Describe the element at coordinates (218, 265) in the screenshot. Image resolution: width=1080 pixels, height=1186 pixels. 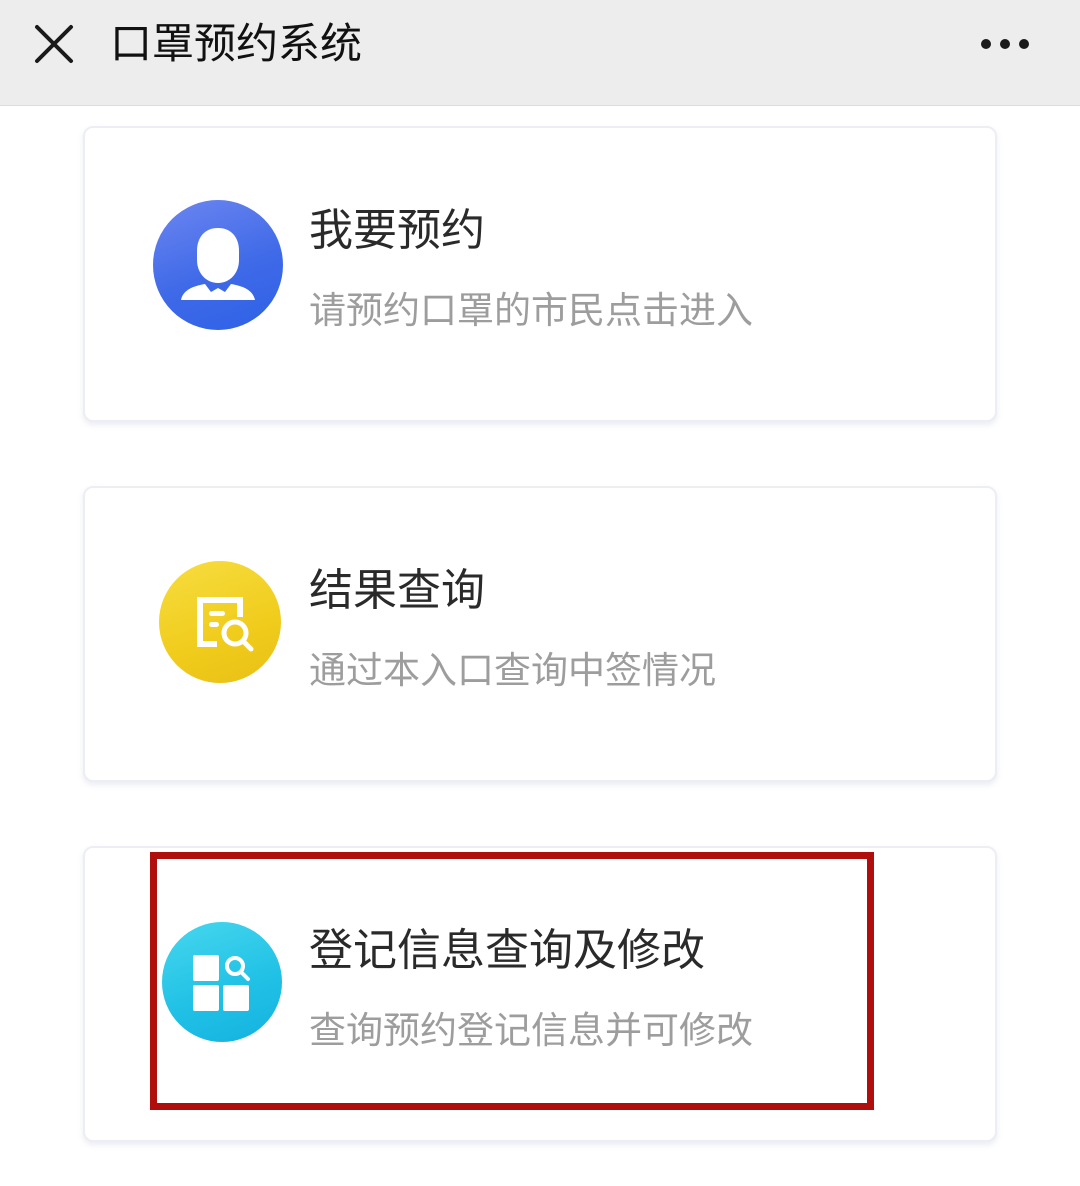
I see `user-avatar-icon` at that location.